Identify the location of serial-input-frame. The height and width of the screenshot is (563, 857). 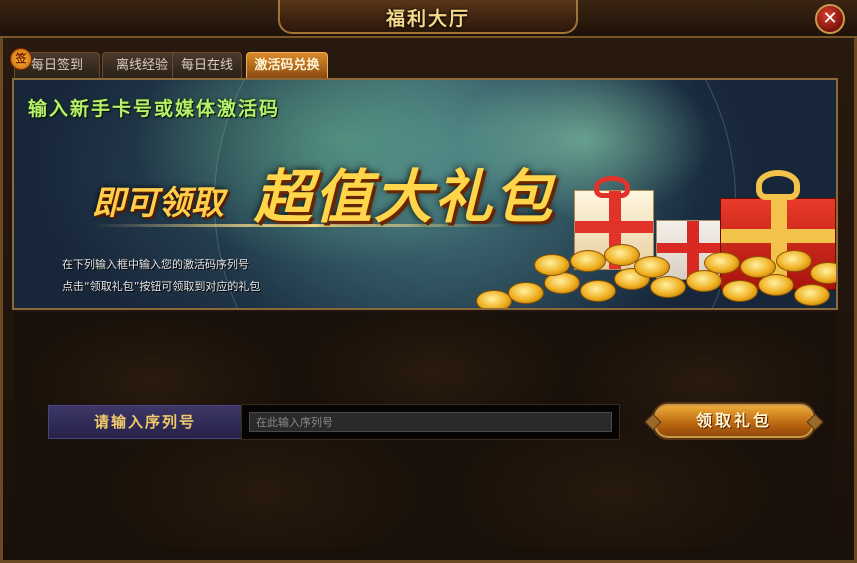
(430, 422).